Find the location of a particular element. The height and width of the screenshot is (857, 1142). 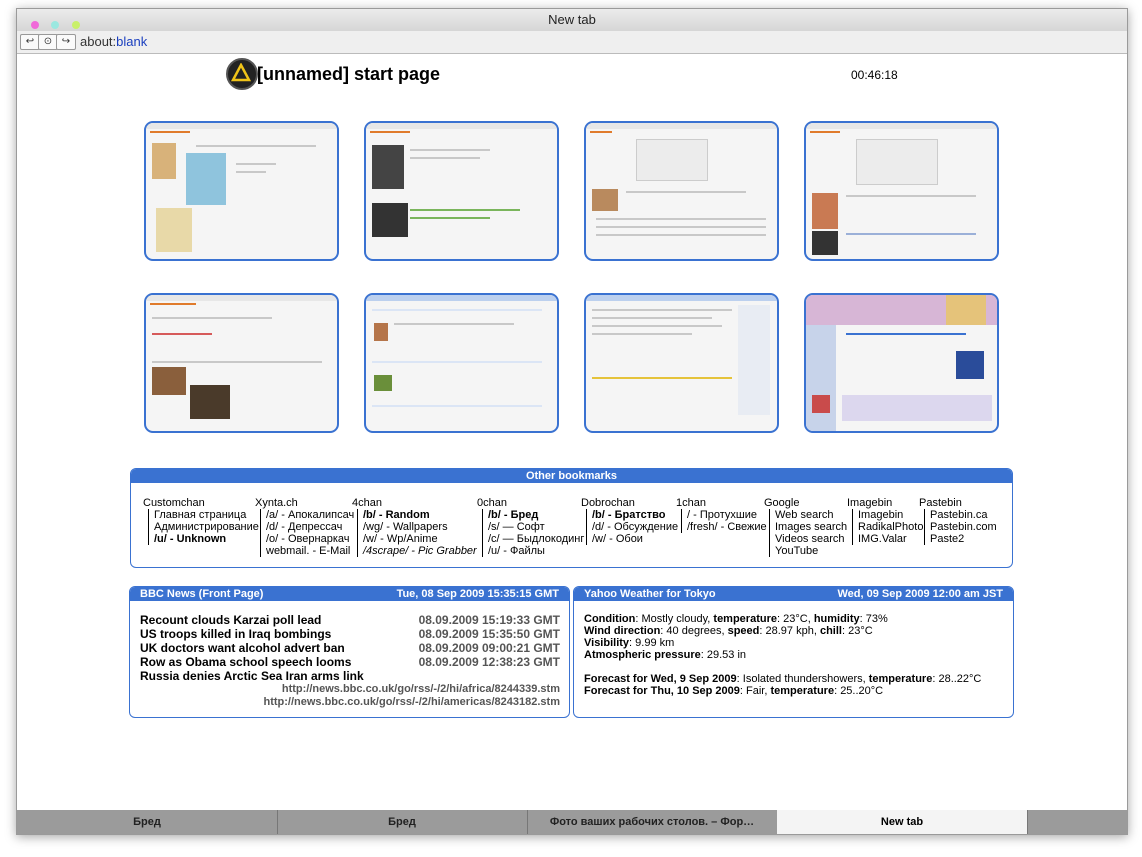

bookmark-group-title: Dobrochan is located at coordinates (629, 503).